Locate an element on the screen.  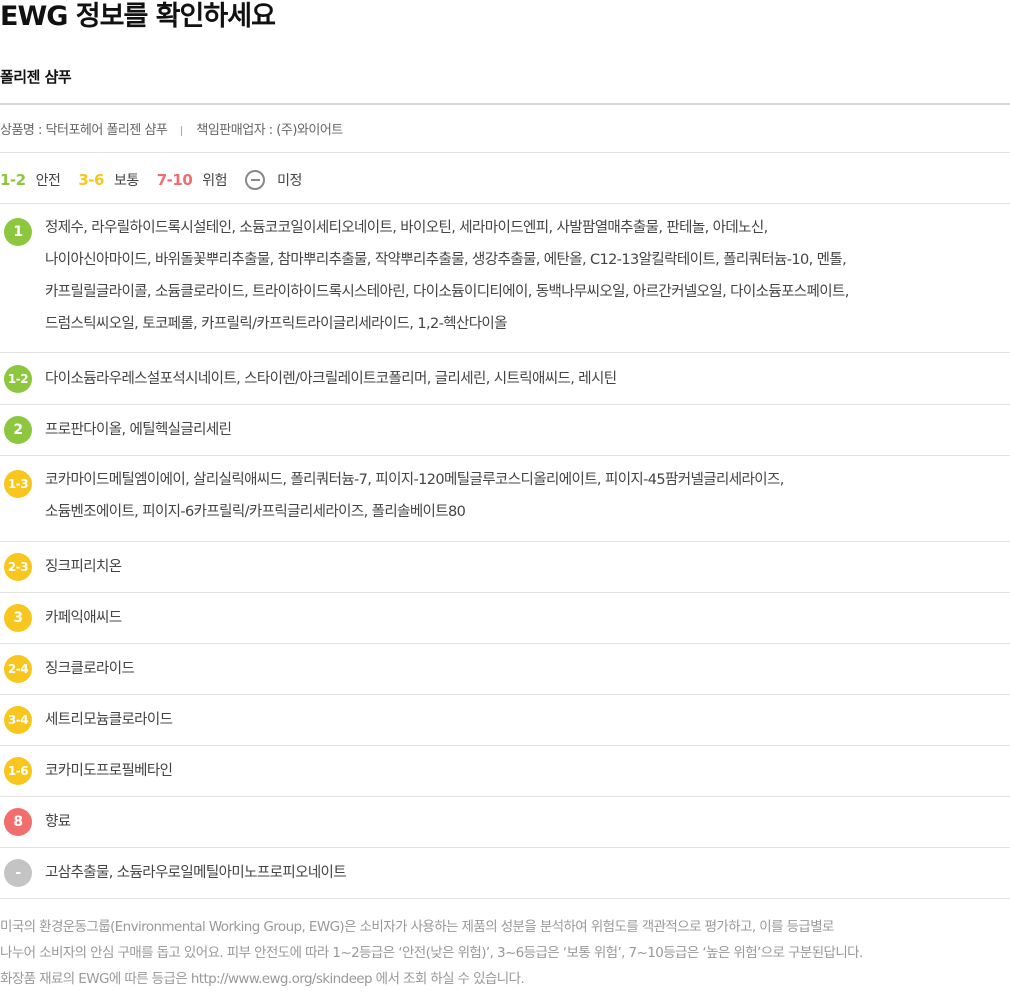
ingredient-line: 징크클로라이드 is located at coordinates (90, 669).